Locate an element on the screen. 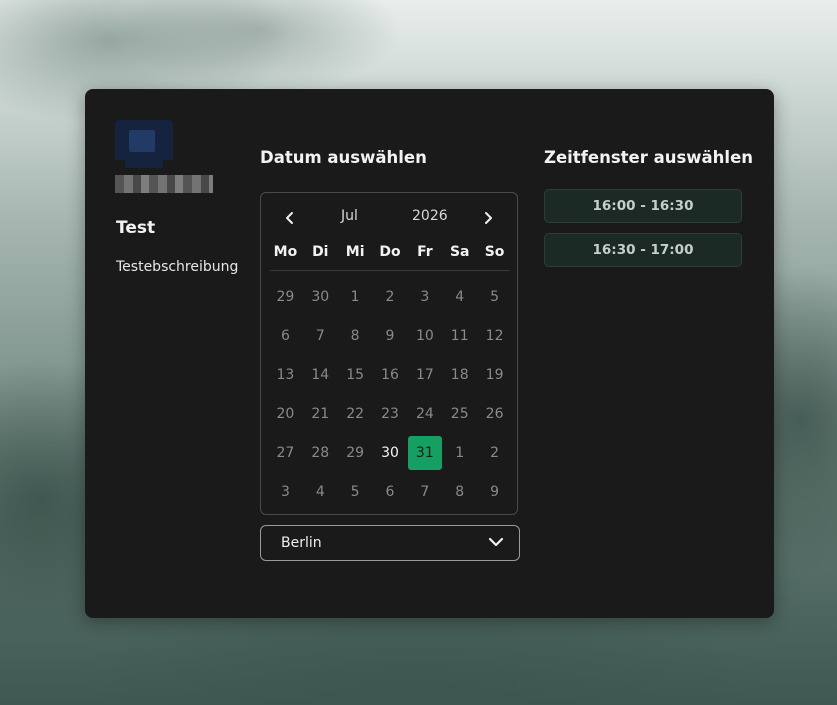 The width and height of the screenshot is (837, 705). day-cell: 25 is located at coordinates (459, 413).